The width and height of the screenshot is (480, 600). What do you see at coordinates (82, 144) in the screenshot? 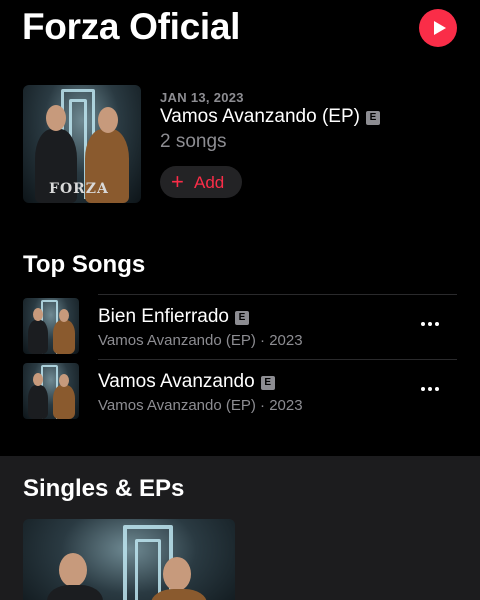
I see `latest-release-cover: FORZA` at bounding box center [82, 144].